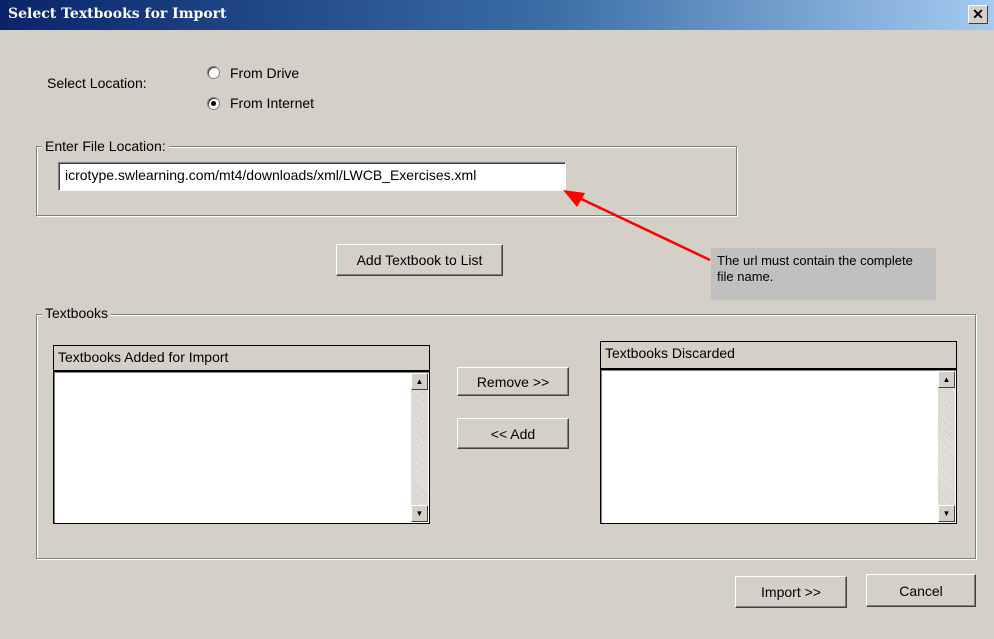 The image size is (994, 639). I want to click on import-button: Import >>, so click(791, 592).